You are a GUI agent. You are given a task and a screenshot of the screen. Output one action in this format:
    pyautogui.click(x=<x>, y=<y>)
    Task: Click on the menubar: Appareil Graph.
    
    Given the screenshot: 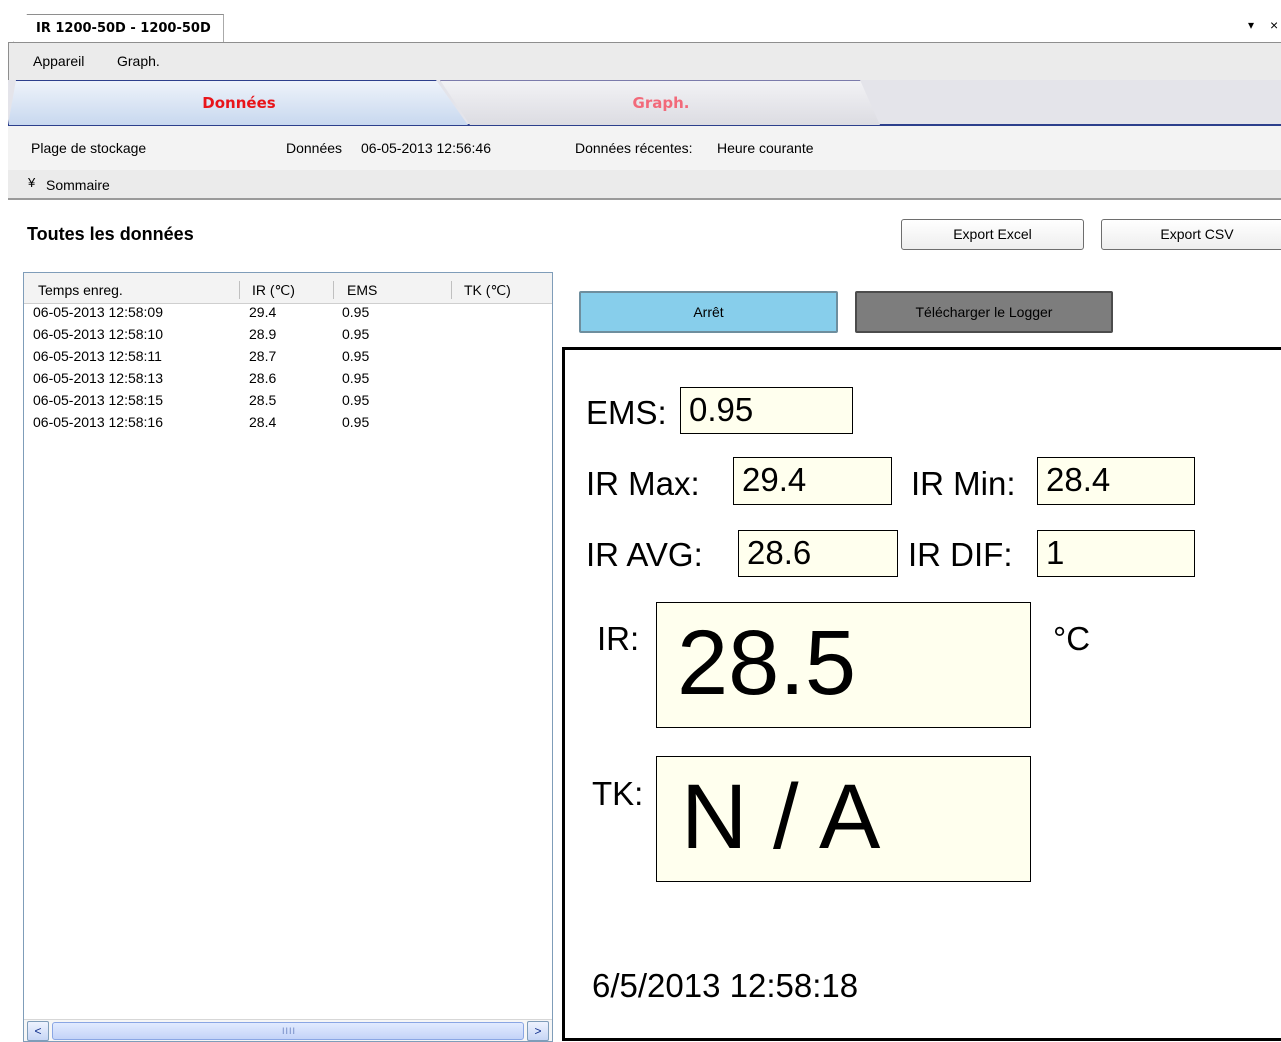 What is the action you would take?
    pyautogui.click(x=644, y=61)
    